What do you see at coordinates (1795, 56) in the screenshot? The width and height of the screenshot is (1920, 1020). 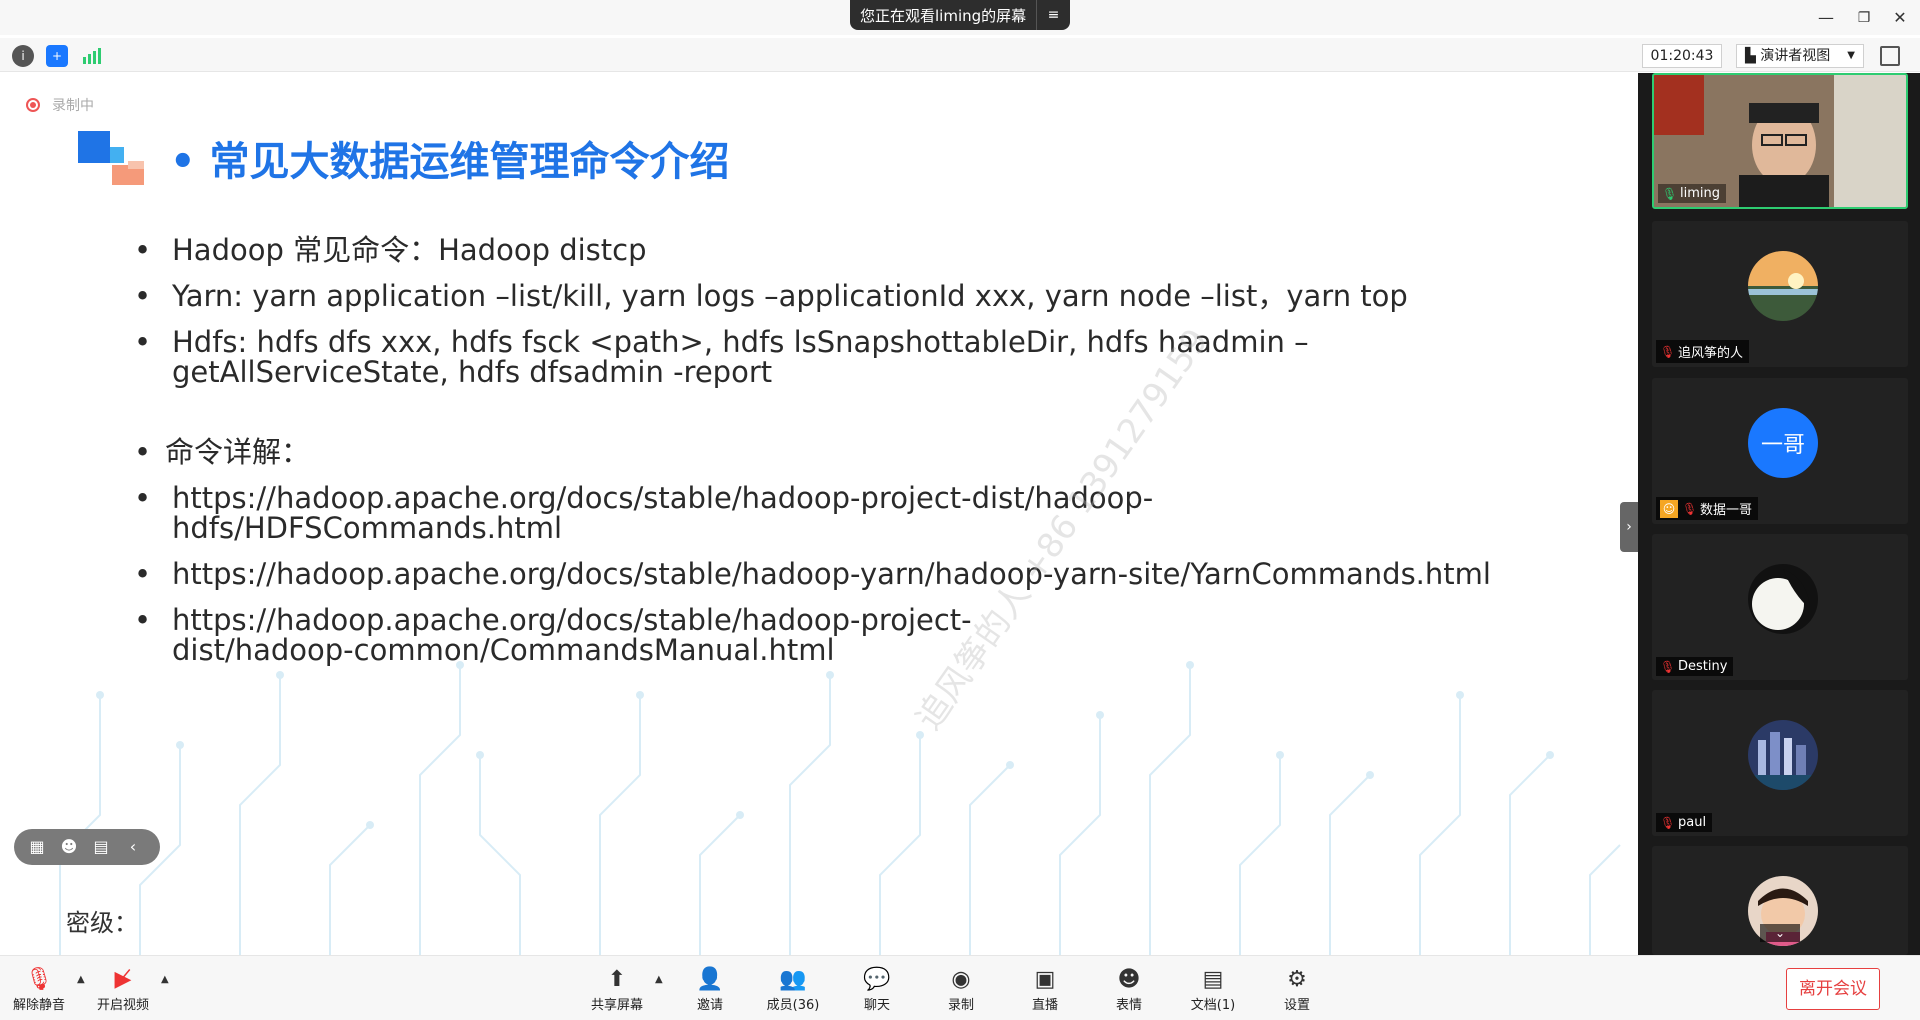 I see `view-mode-label: 演讲者视图` at bounding box center [1795, 56].